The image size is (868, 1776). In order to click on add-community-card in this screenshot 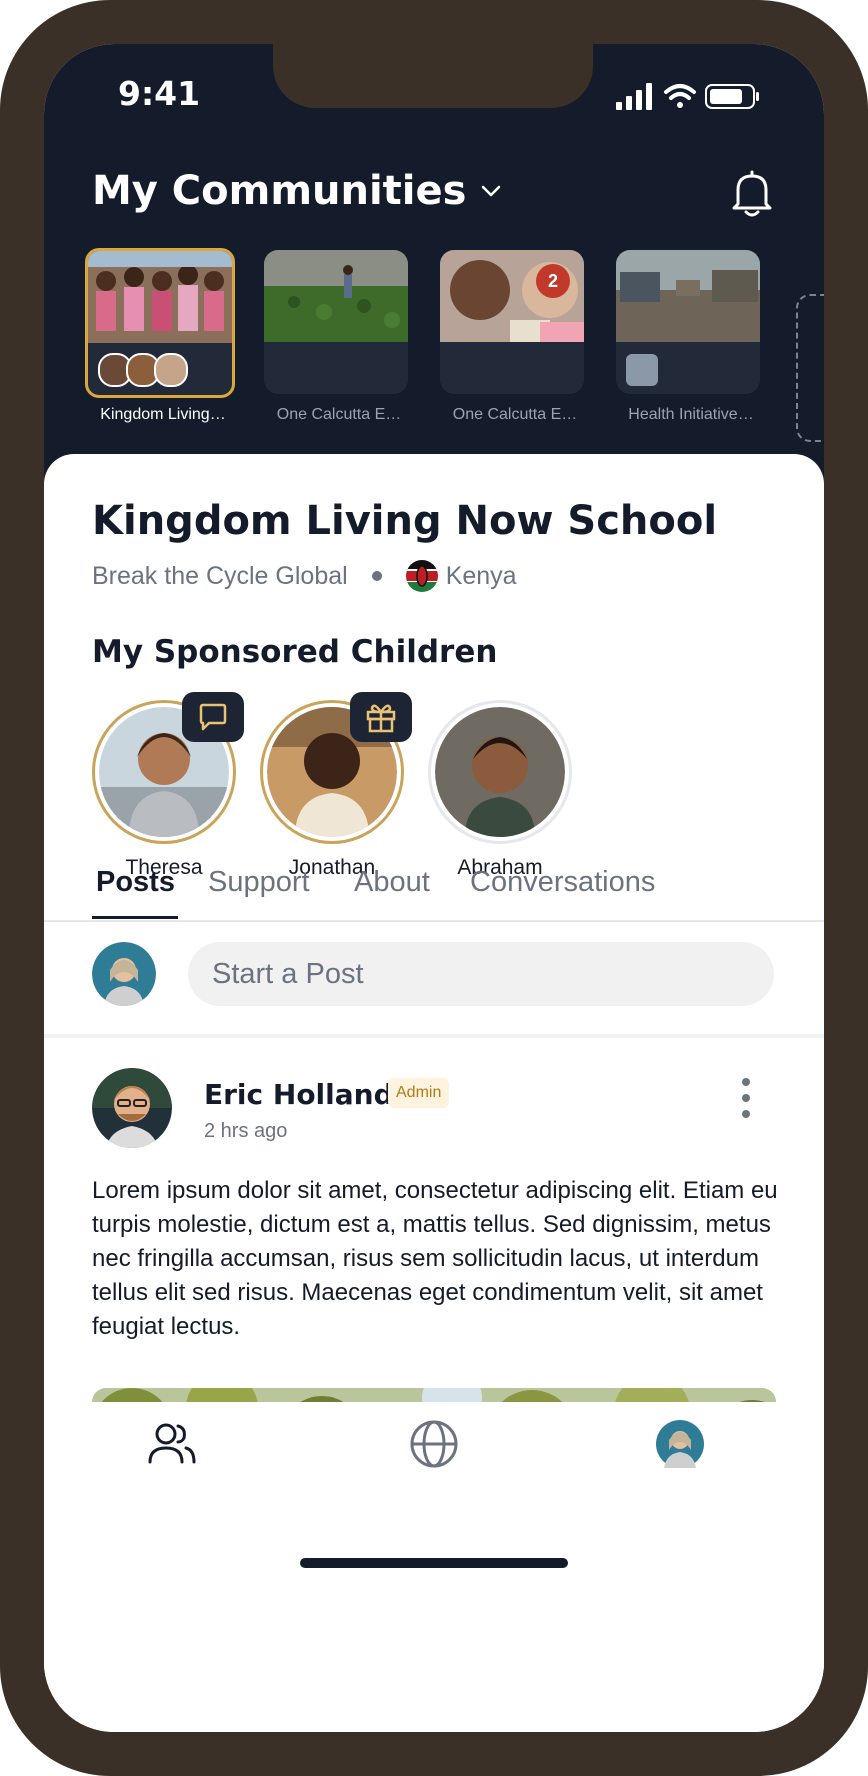, I will do `click(810, 368)`.